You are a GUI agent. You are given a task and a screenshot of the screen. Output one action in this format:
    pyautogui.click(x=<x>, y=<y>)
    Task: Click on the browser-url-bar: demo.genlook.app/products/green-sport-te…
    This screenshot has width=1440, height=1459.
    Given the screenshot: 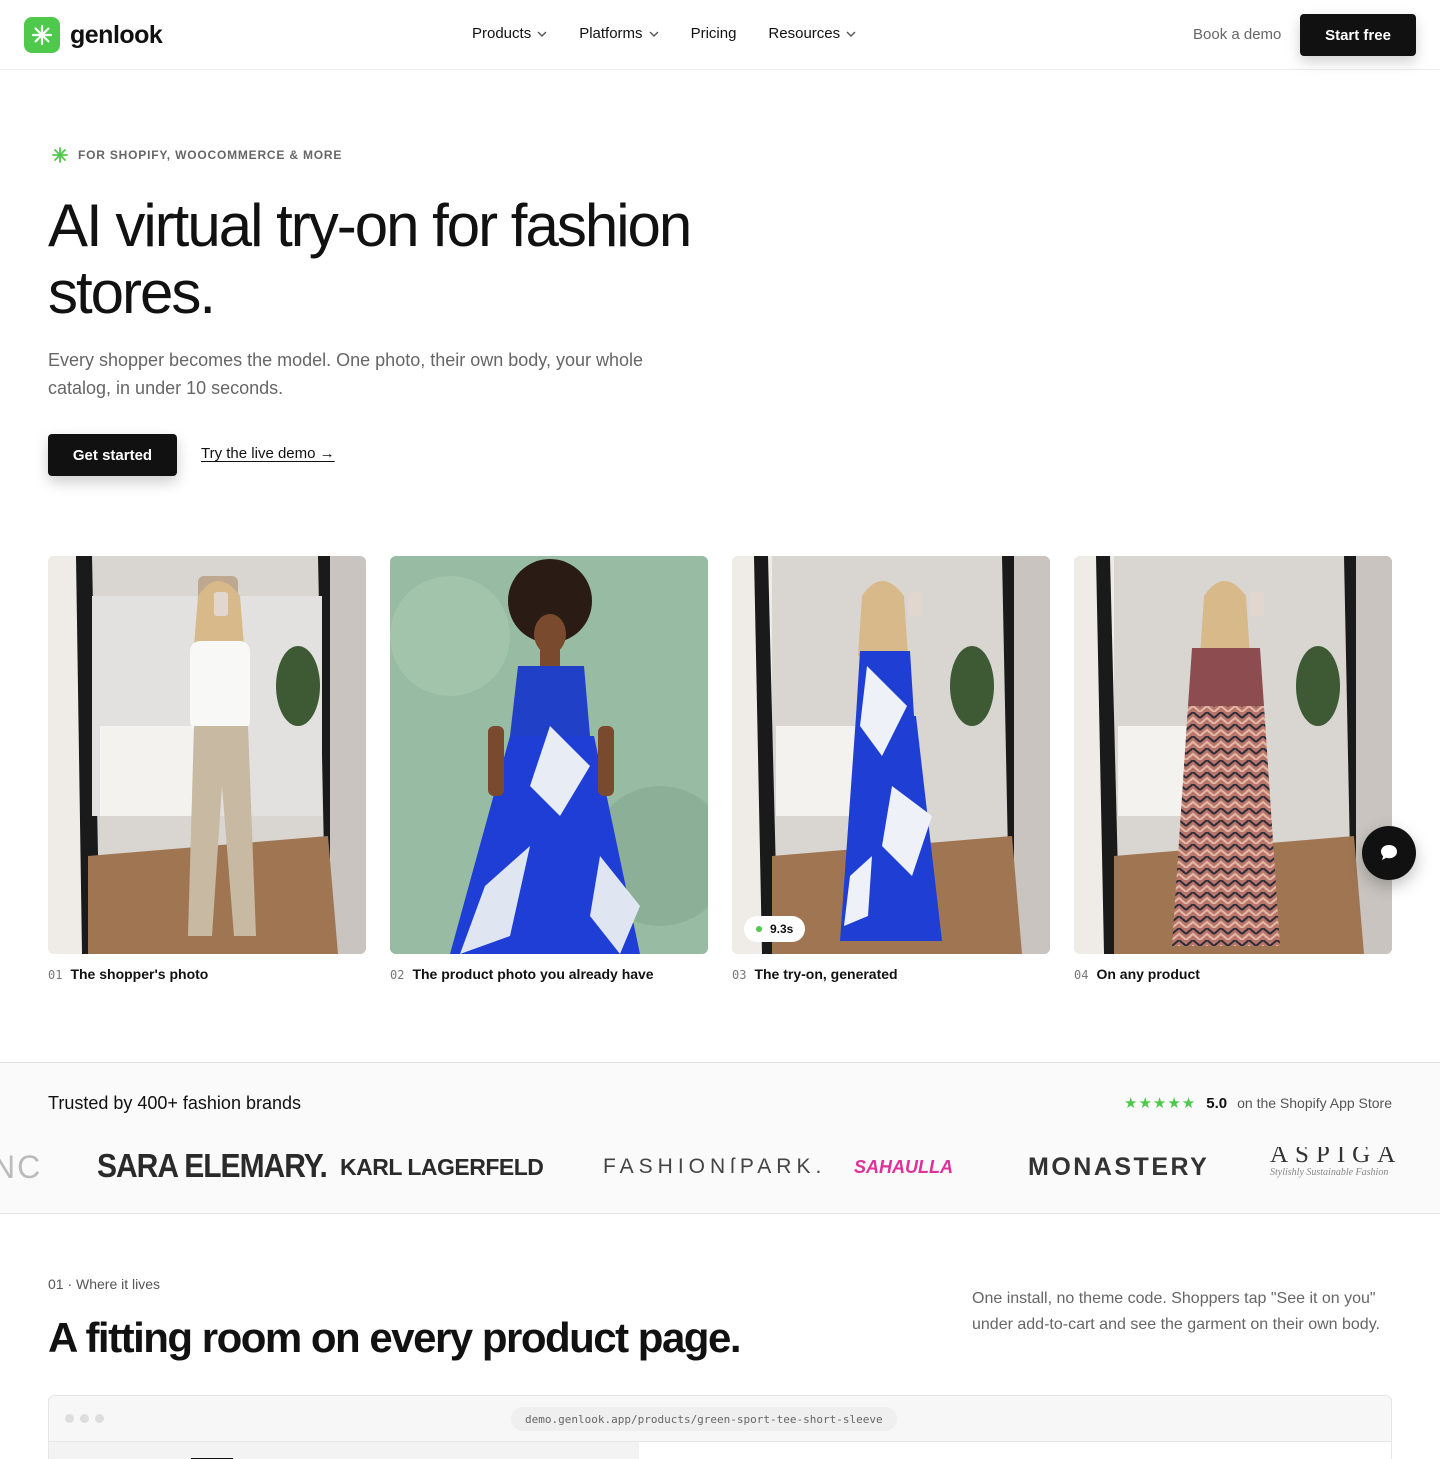 What is the action you would take?
    pyautogui.click(x=704, y=1419)
    